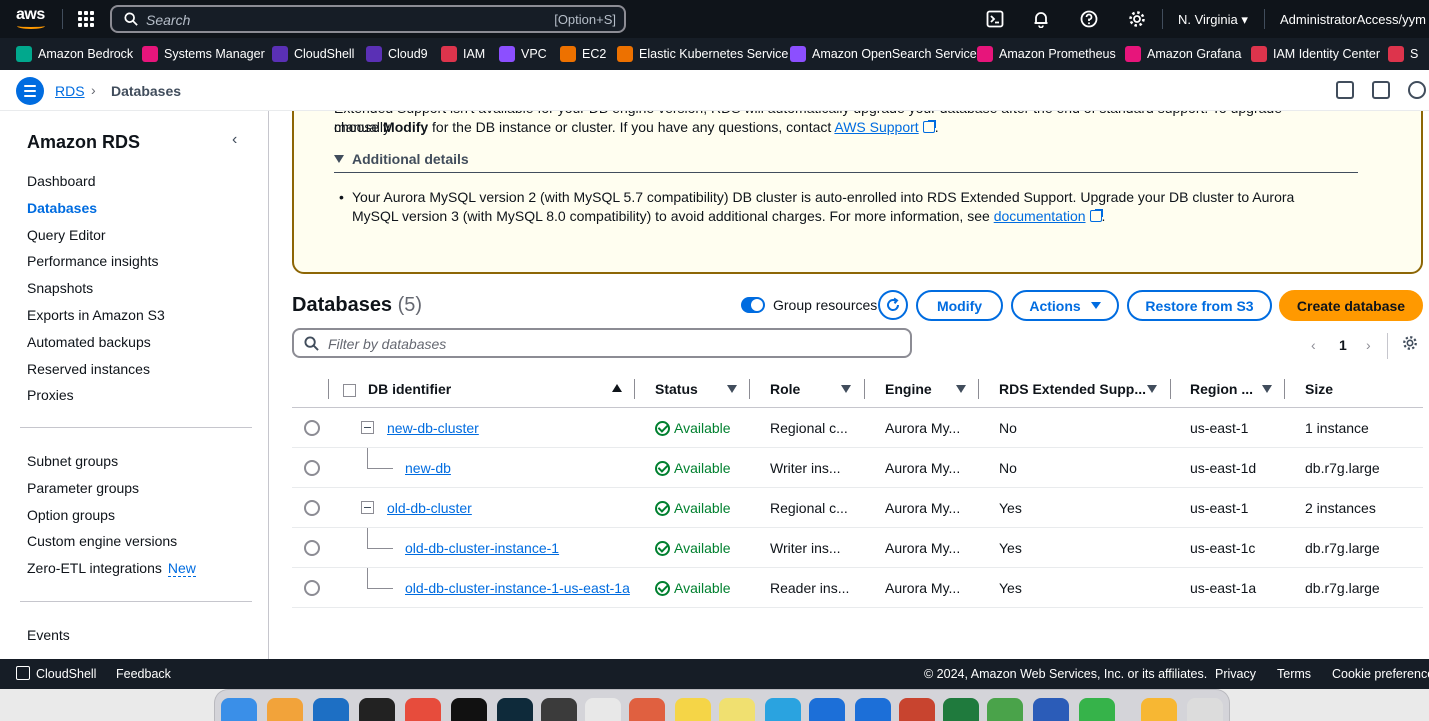 This screenshot has width=1429, height=721. Describe the element at coordinates (66, 674) in the screenshot. I see `footer-cloudshell-link: CloudShell` at that location.